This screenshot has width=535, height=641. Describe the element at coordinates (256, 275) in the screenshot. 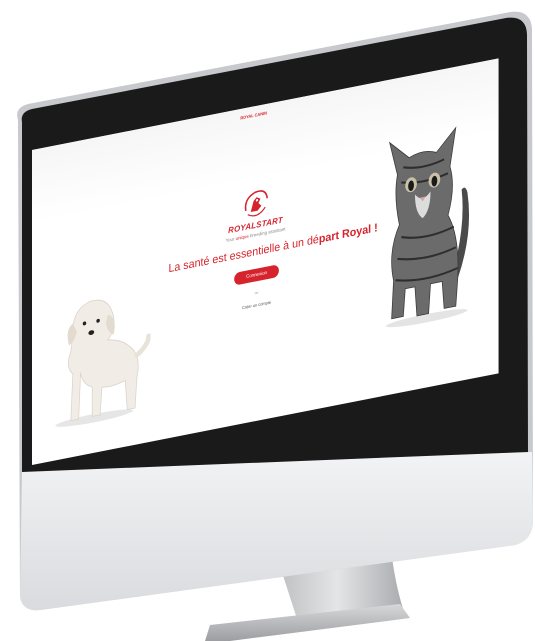

I see `login-button: Connexion` at that location.